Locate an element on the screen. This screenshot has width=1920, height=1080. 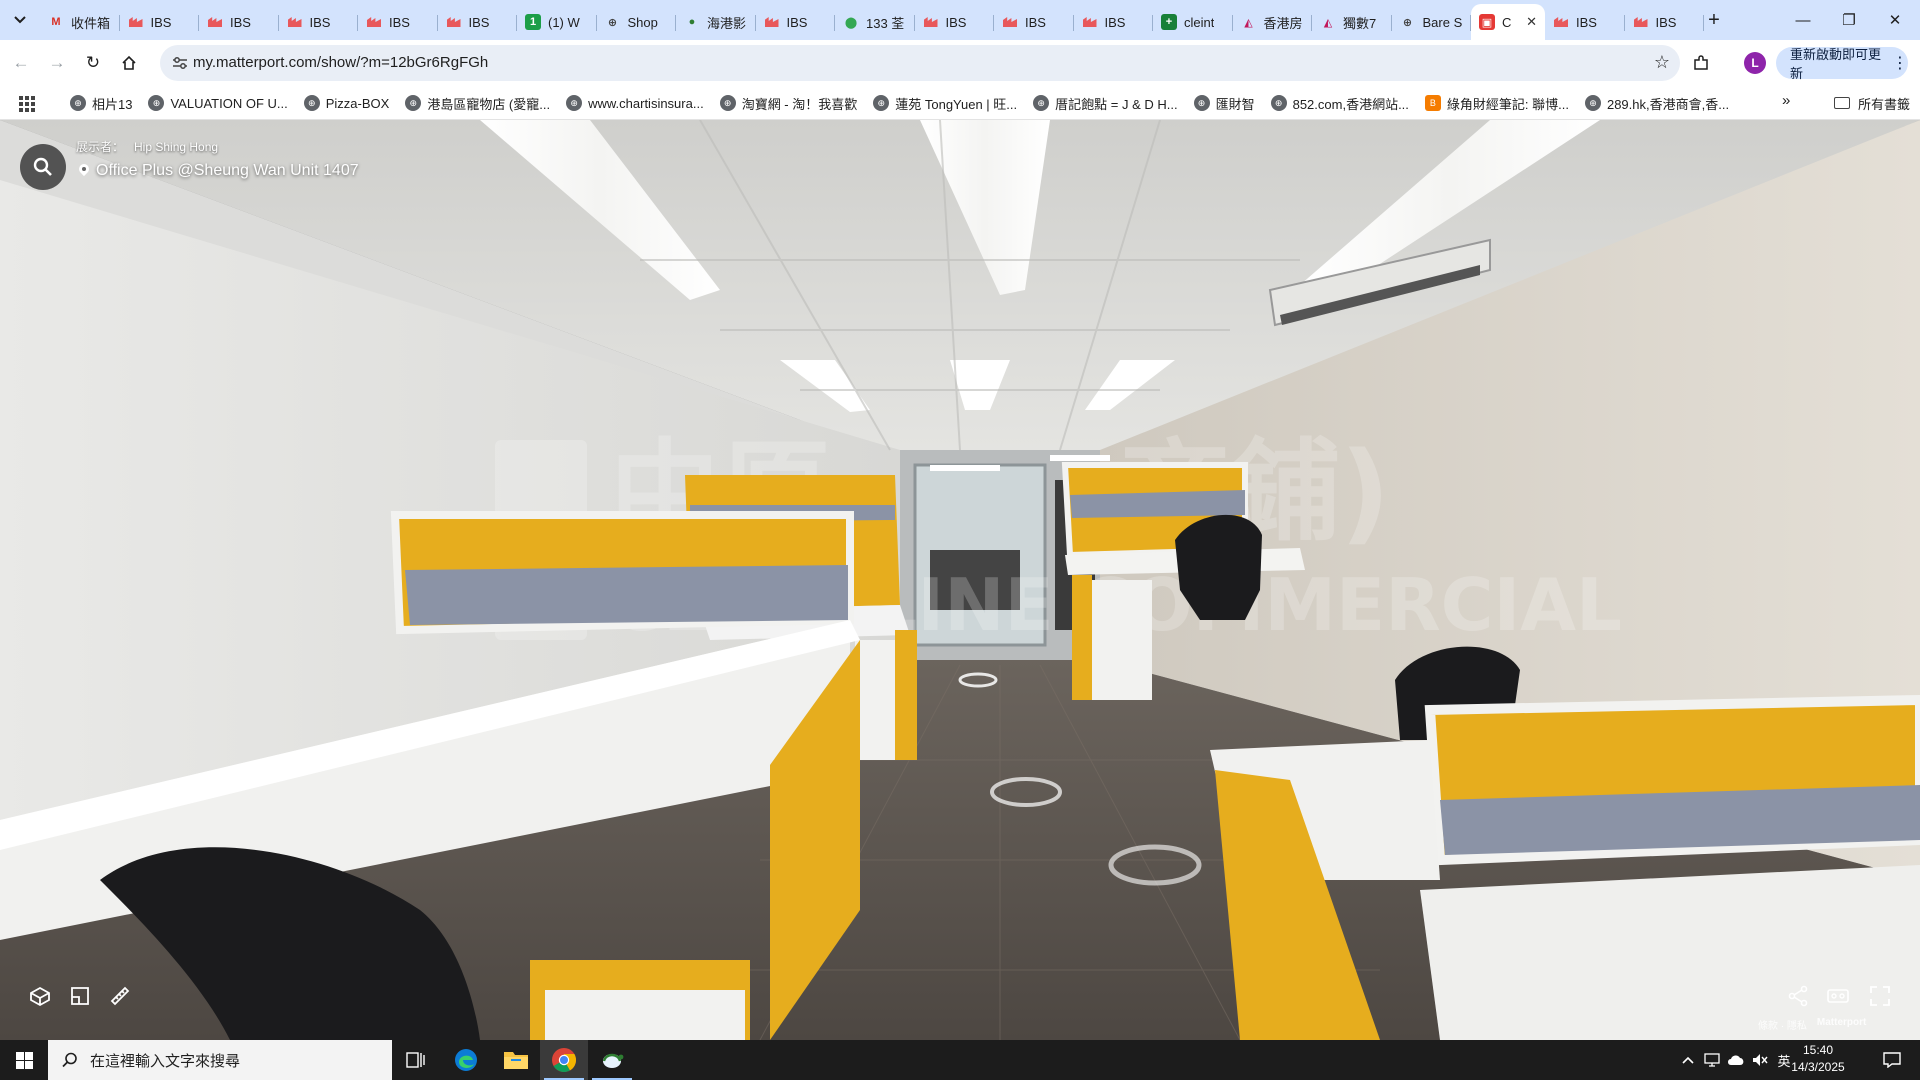
bookmark-star-icon: ☆ is located at coordinates (1662, 62).